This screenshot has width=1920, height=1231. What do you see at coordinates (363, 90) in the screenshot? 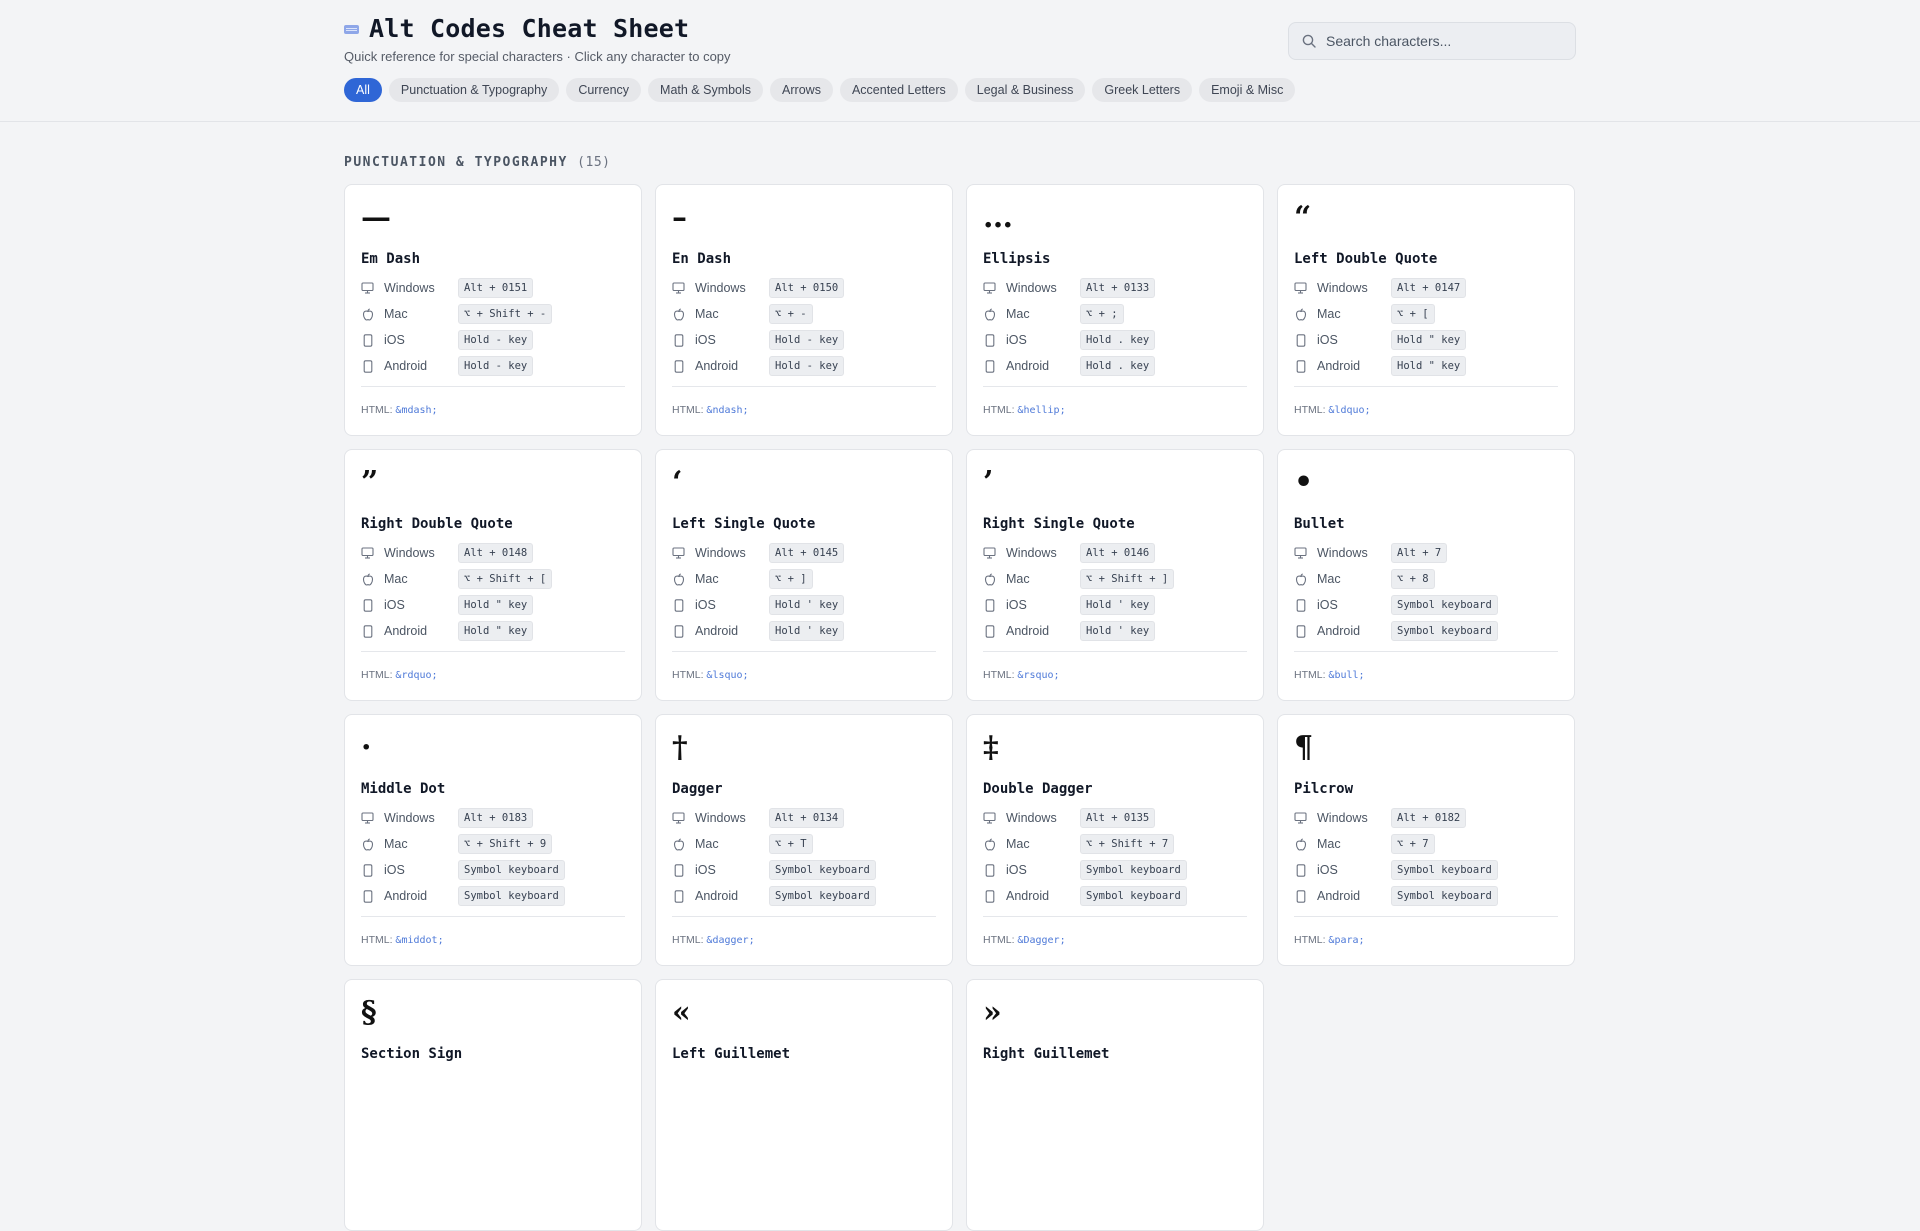
I see `filter-chip: All` at bounding box center [363, 90].